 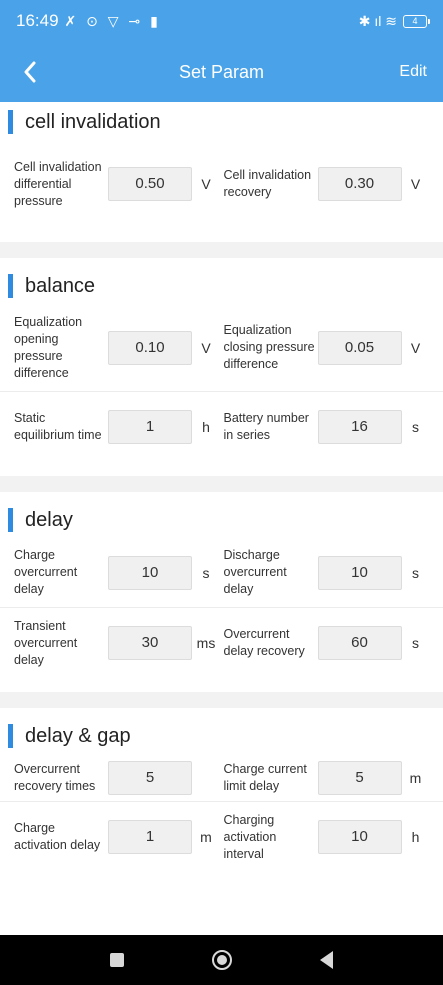 What do you see at coordinates (150, 184) in the screenshot?
I see `param-value-field: 0.50` at bounding box center [150, 184].